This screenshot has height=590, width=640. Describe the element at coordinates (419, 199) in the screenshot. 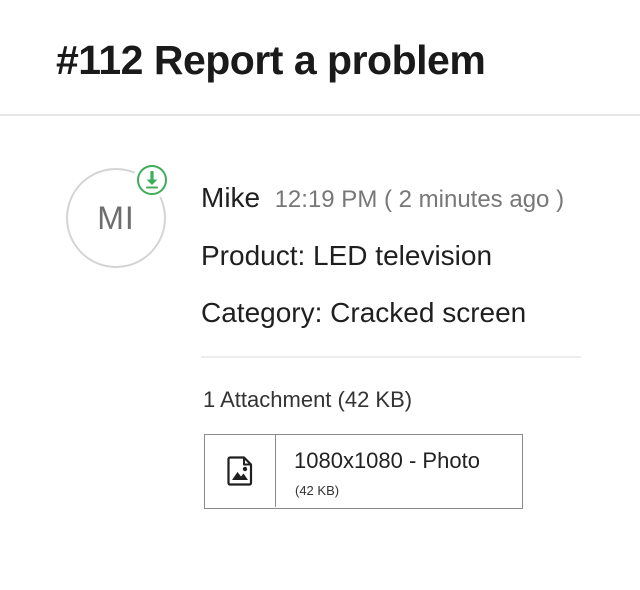

I see `message-timestamp: 12:19 PM ( 2 minutes ago )` at that location.